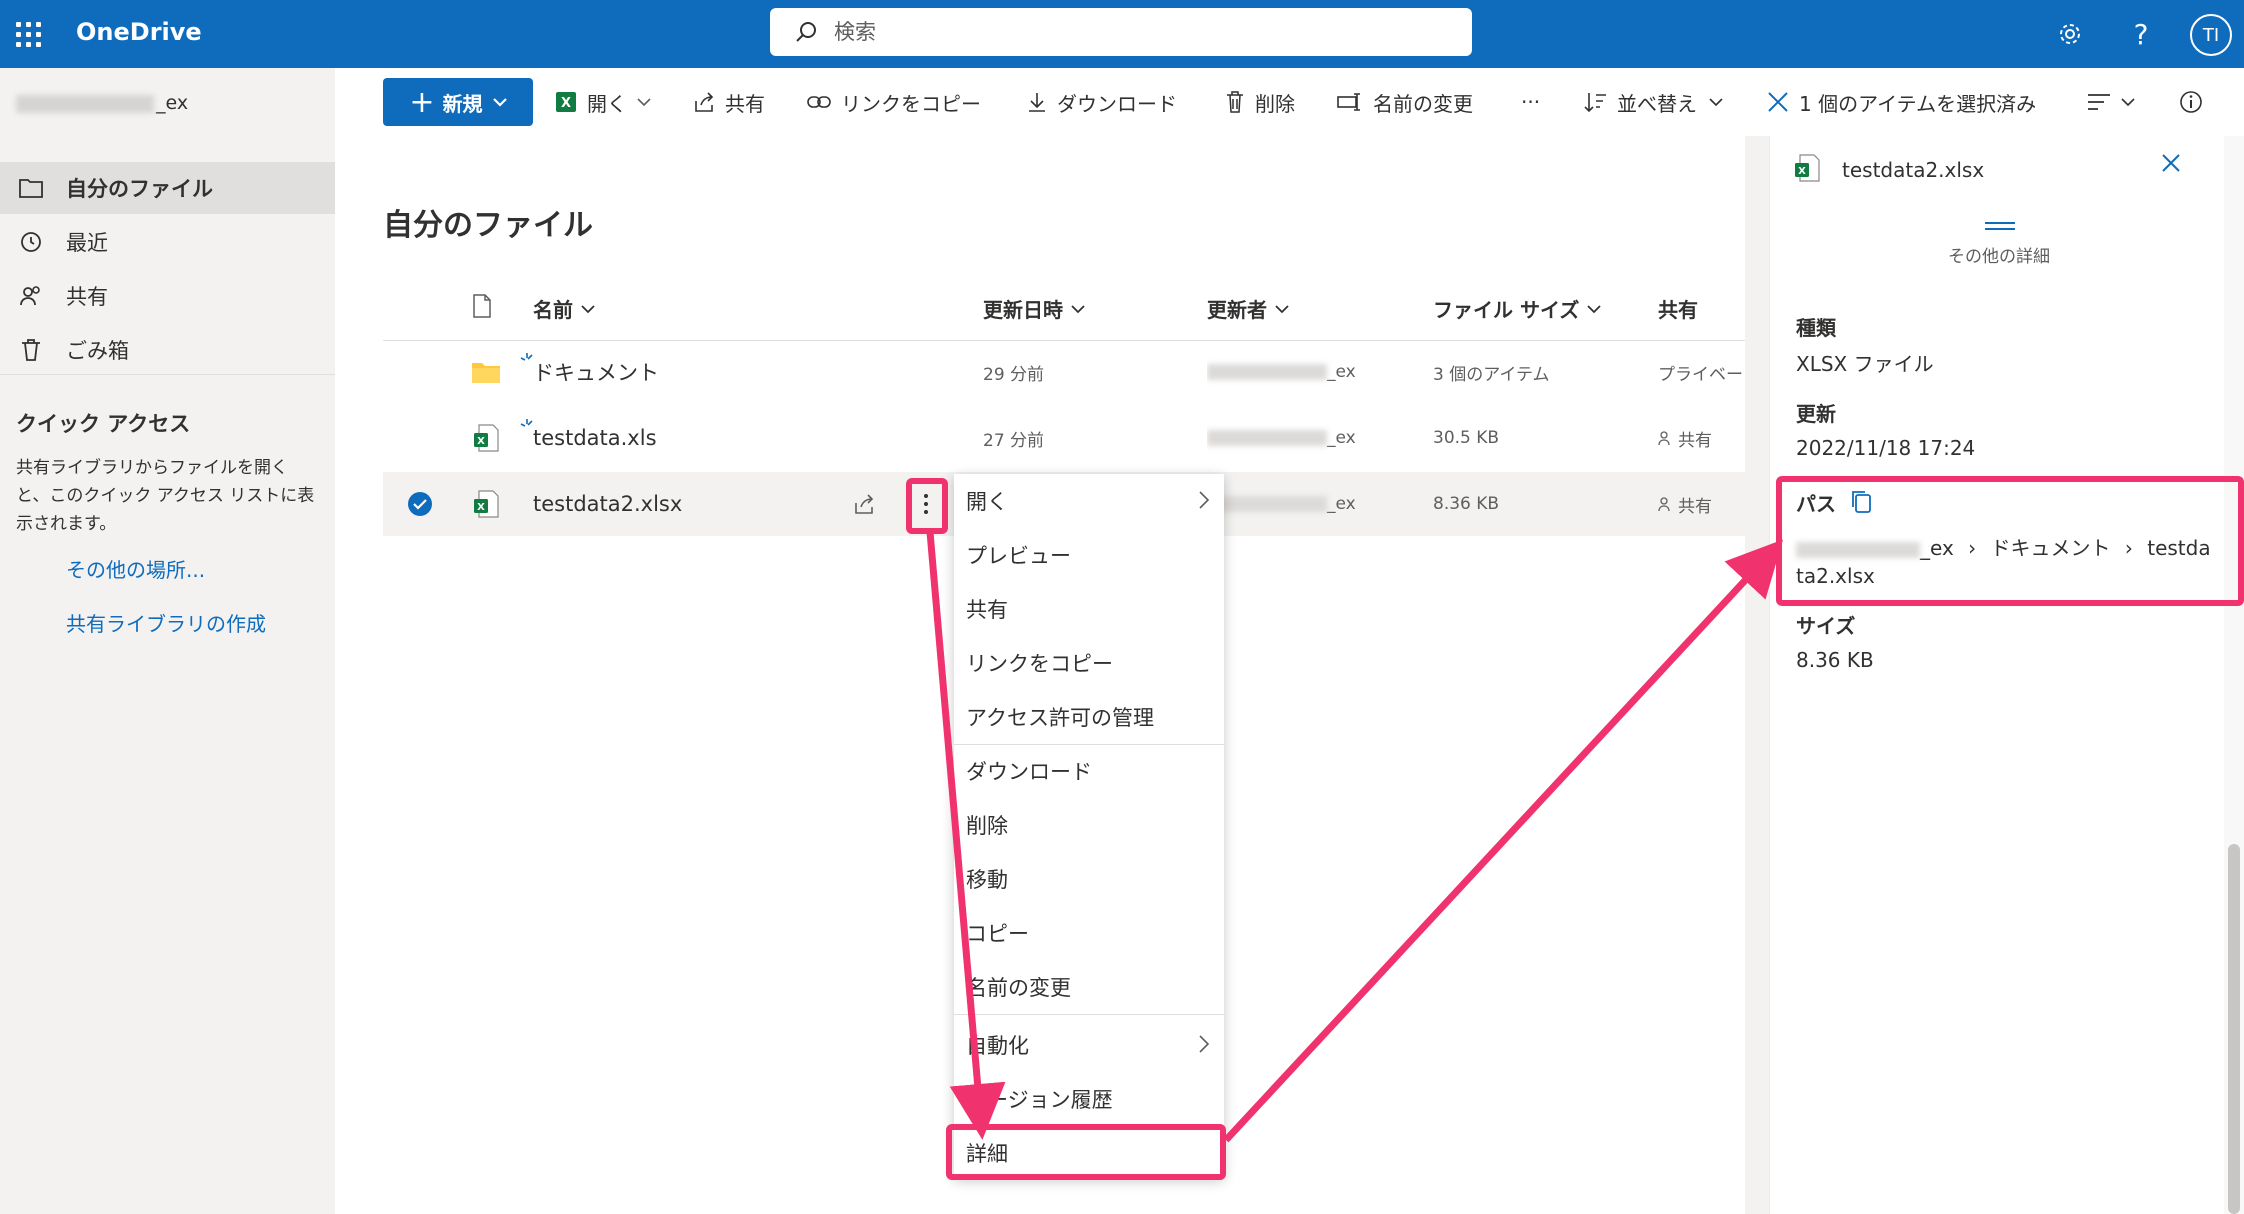 Image resolution: width=2244 pixels, height=1214 pixels. Describe the element at coordinates (2234, 1029) in the screenshot. I see `scrollbar-thumb` at that location.